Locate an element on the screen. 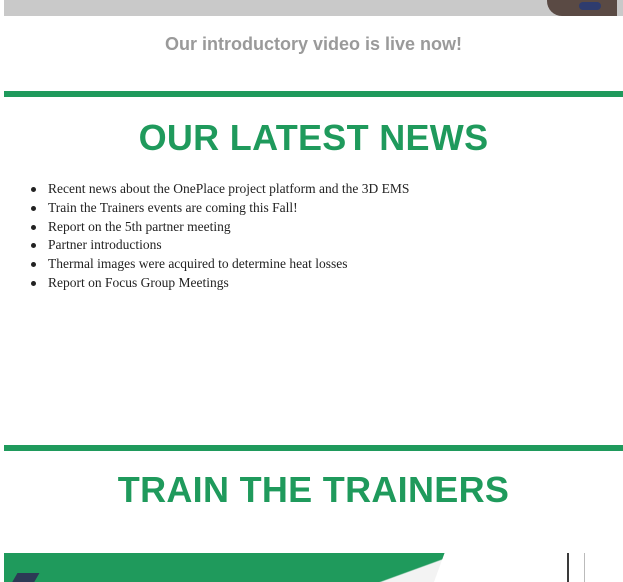  news-list-item: Report on Focus Group Meetings is located at coordinates (319, 283).